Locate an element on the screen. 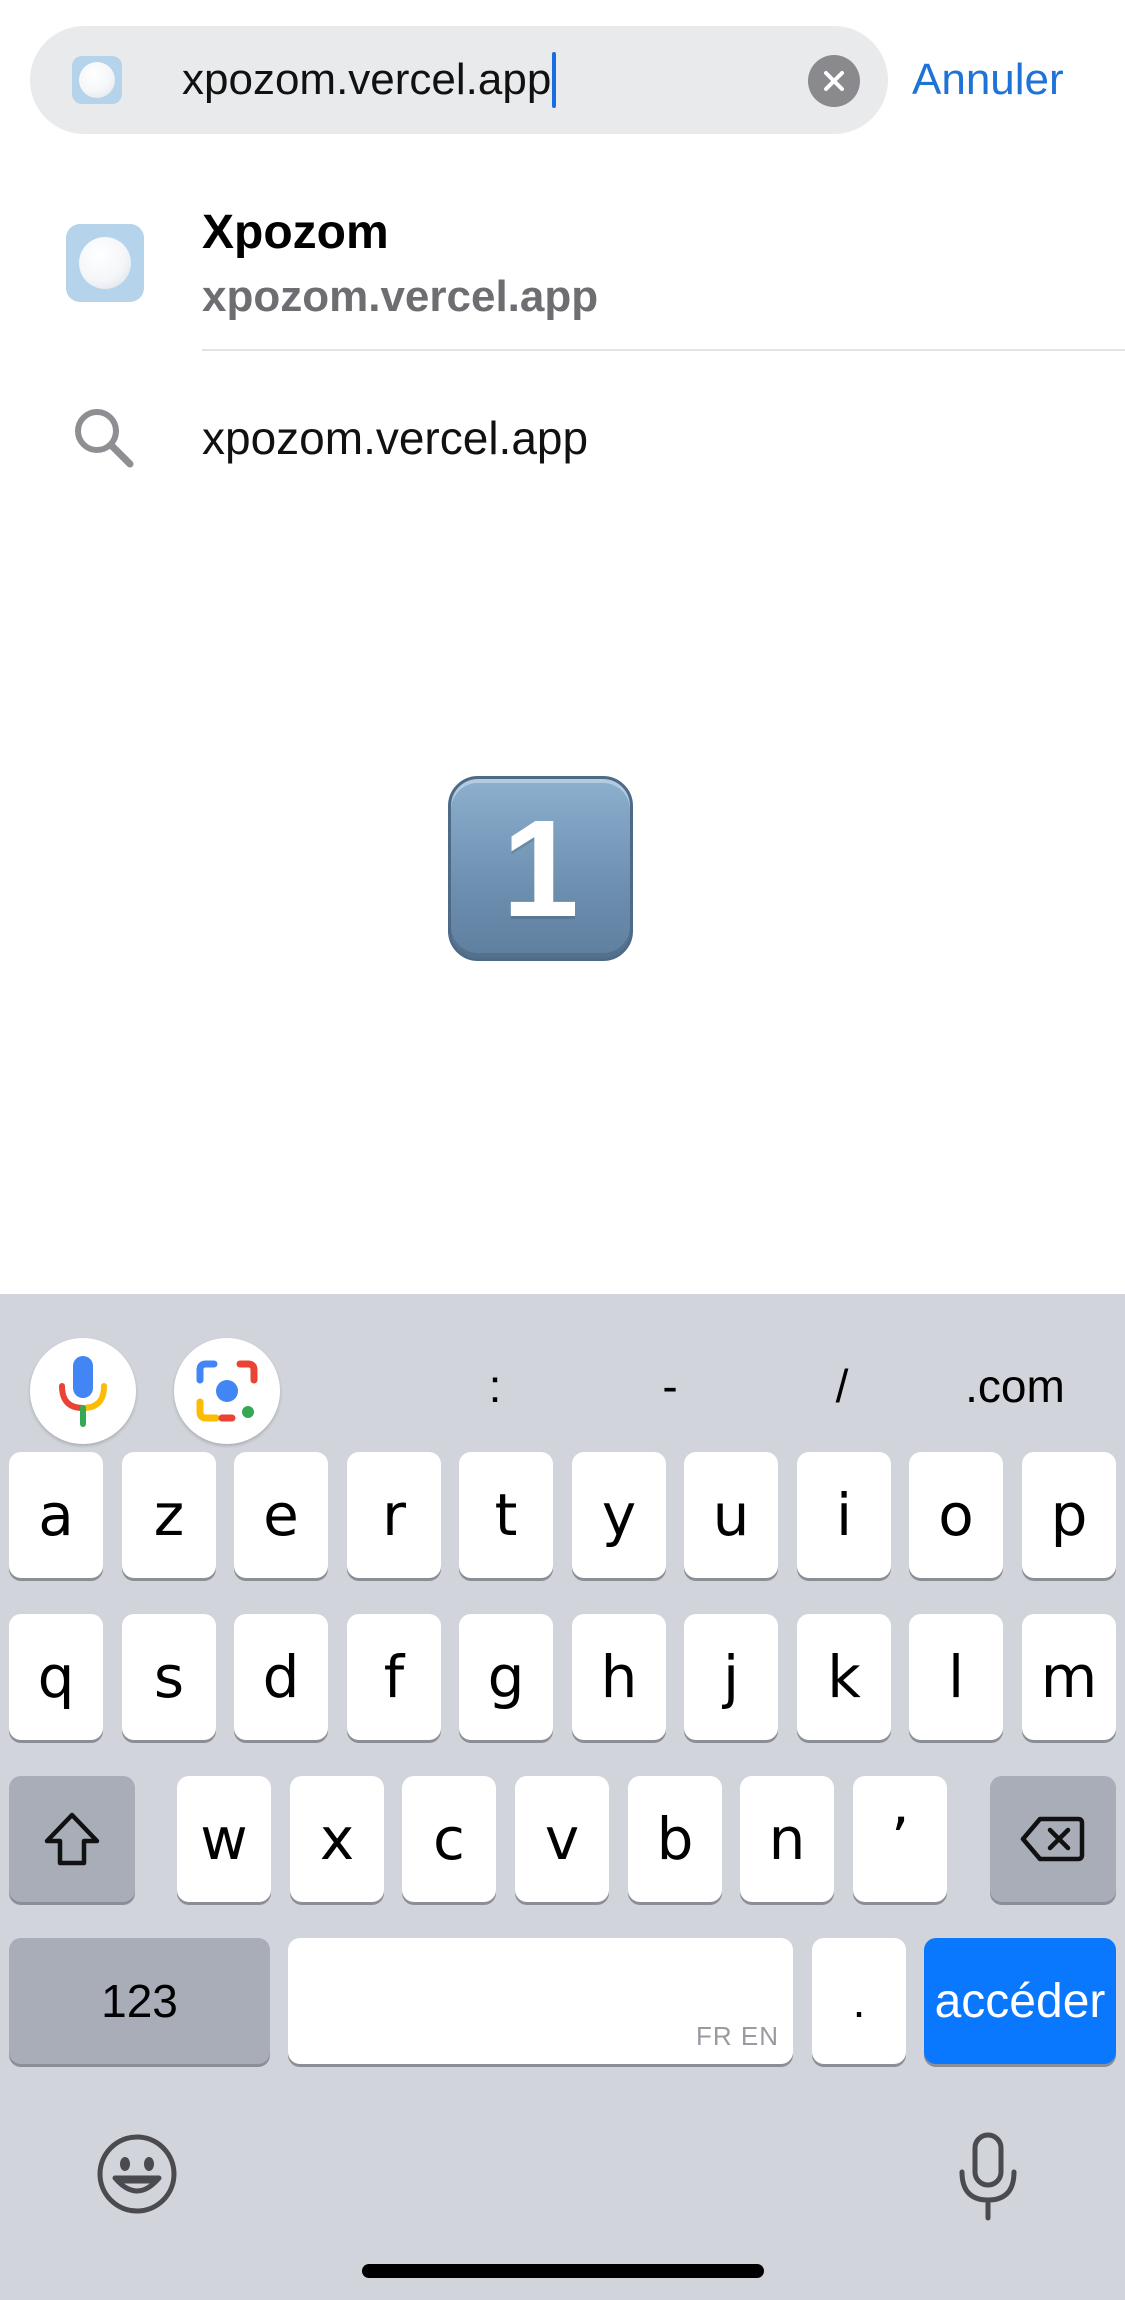 This screenshot has width=1125, height=2300. google-lens-icon is located at coordinates (227, 1391).